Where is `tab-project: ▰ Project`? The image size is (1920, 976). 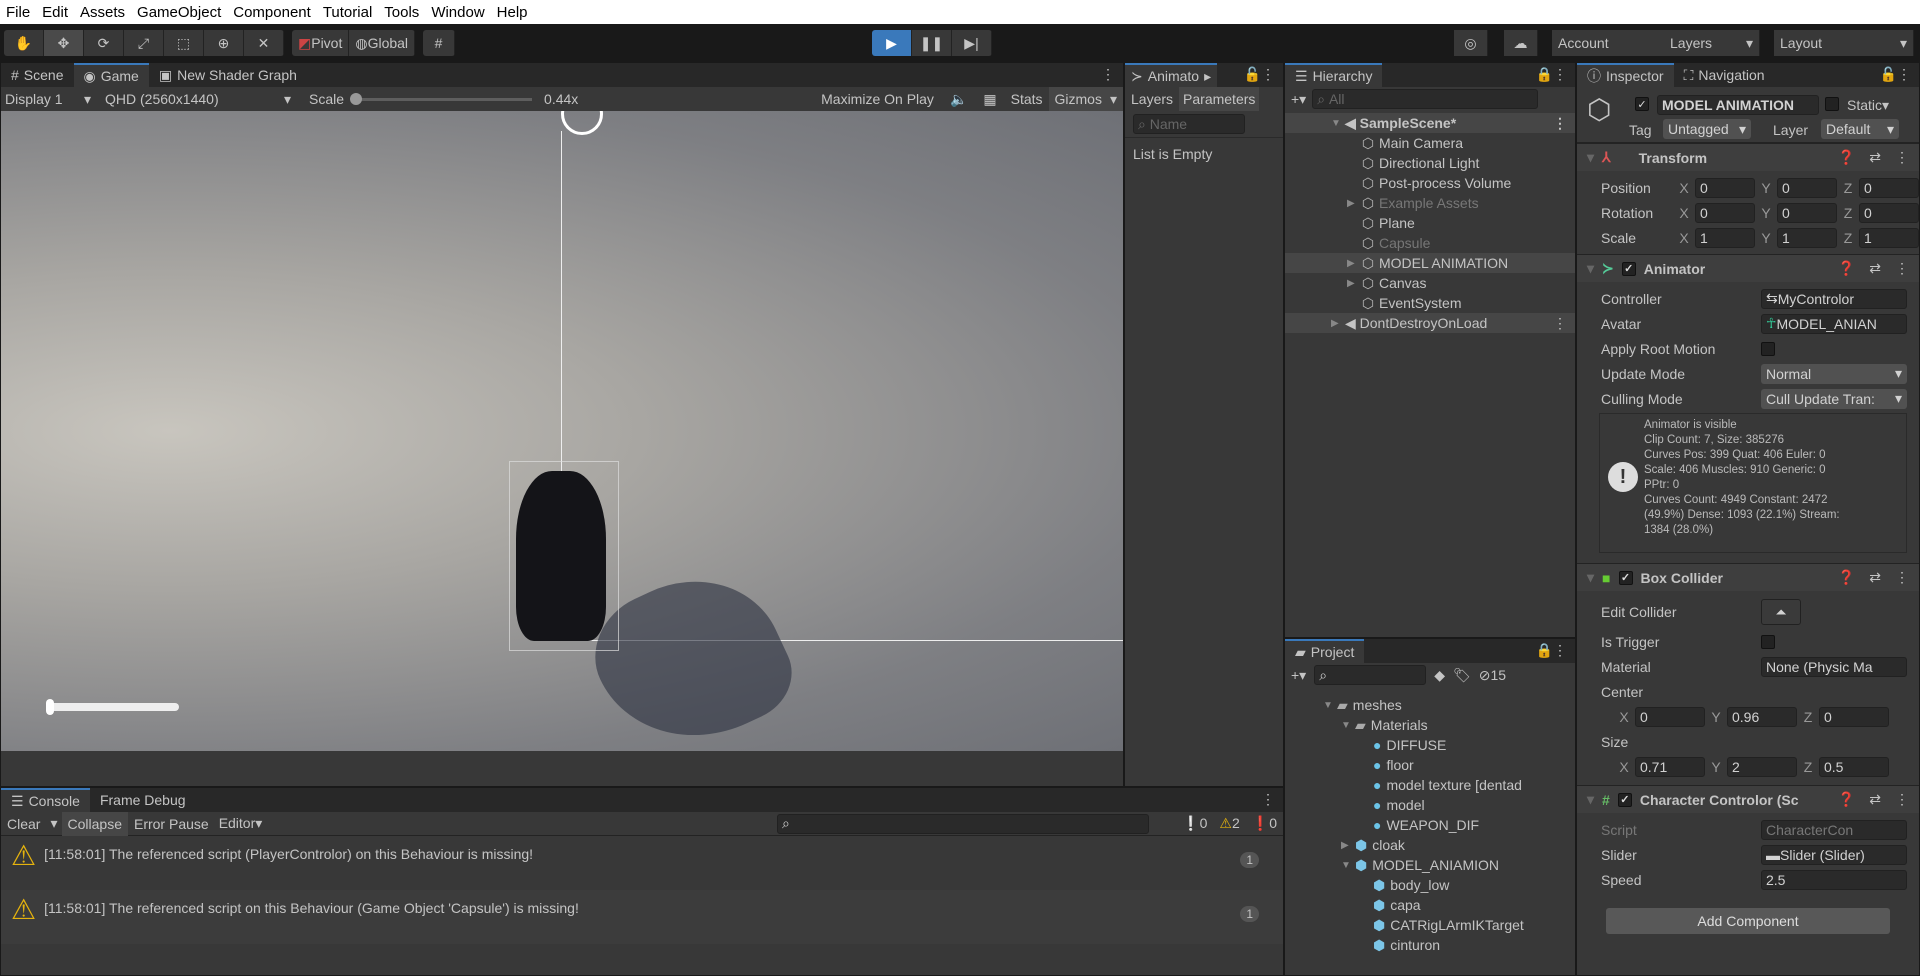 tab-project: ▰ Project is located at coordinates (1325, 651).